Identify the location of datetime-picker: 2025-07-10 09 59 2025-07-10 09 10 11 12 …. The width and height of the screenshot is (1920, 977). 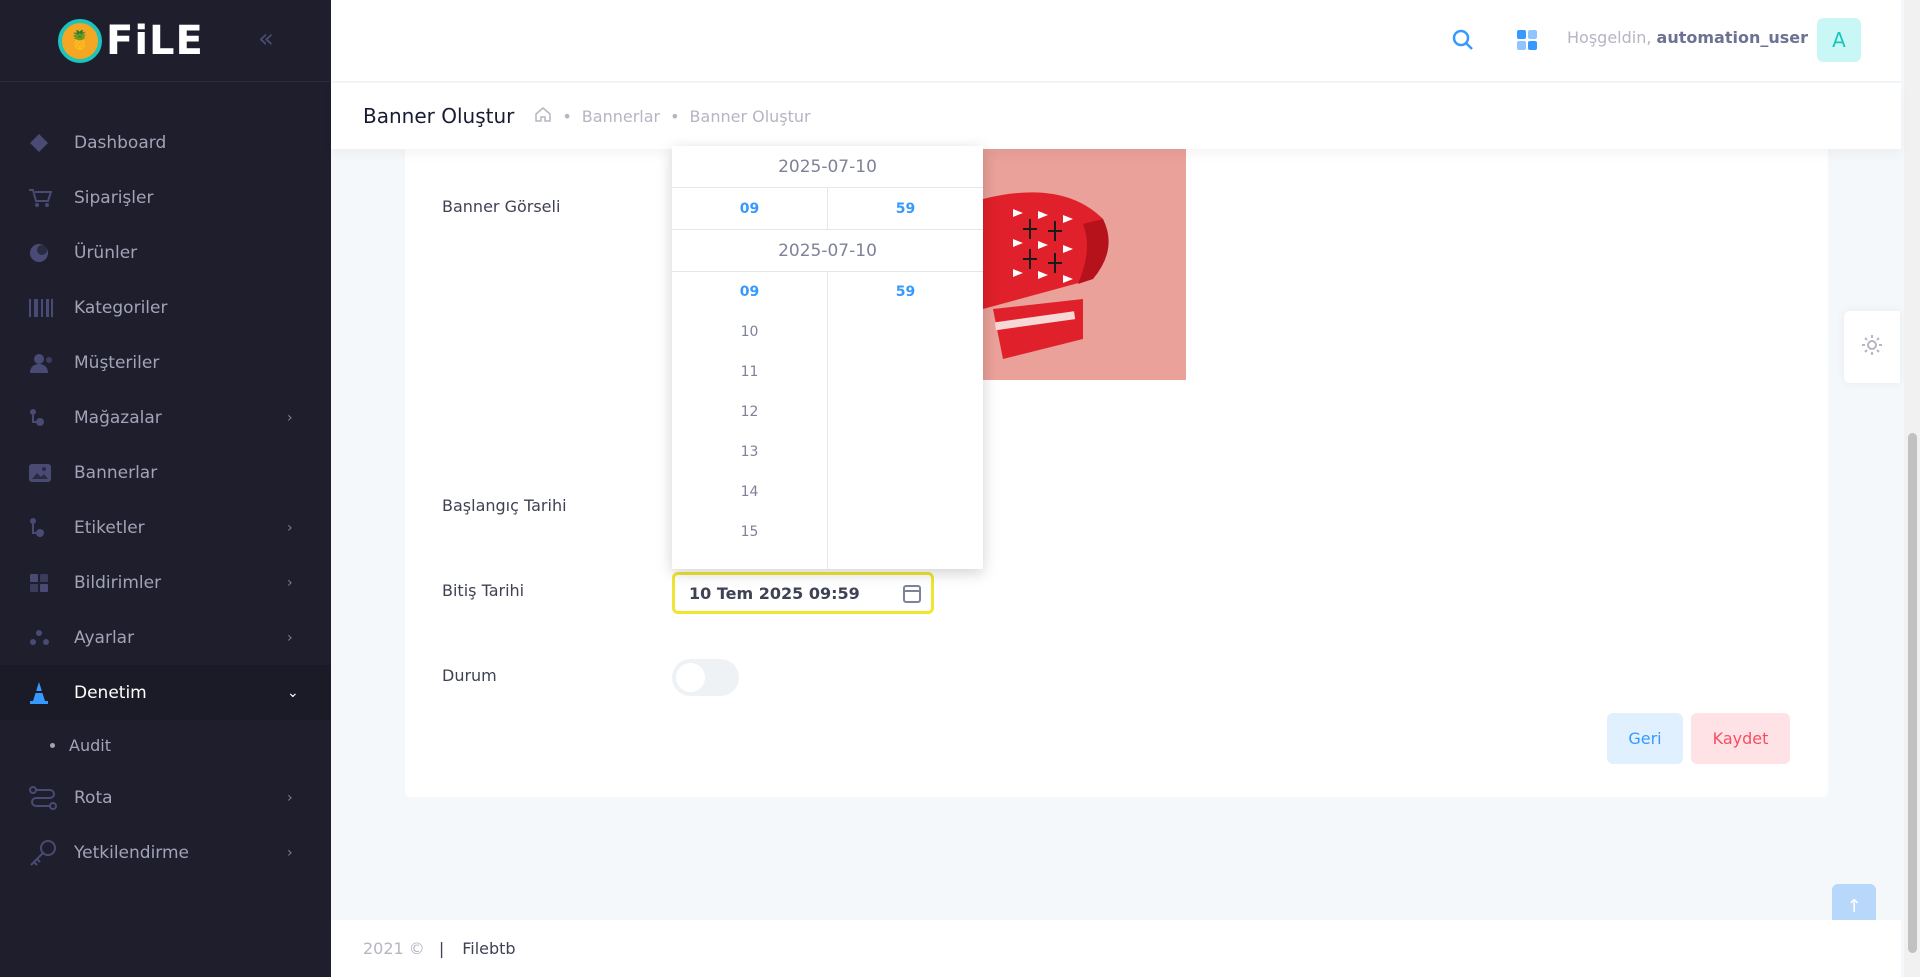
(827, 357).